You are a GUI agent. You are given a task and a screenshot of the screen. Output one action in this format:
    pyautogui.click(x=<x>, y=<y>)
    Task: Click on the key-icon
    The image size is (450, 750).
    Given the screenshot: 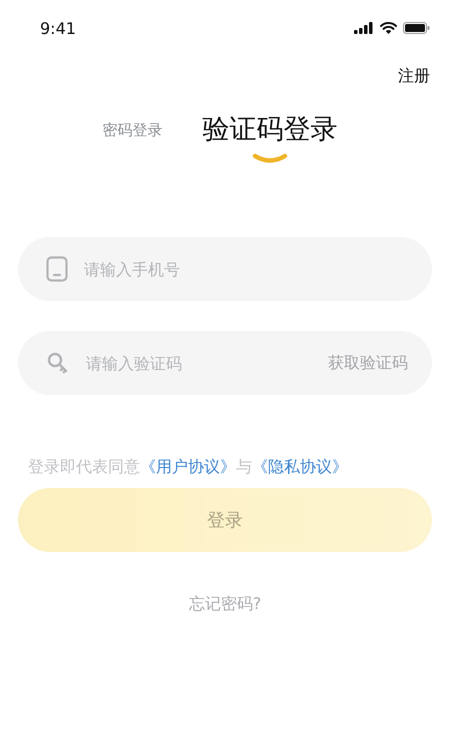 What is the action you would take?
    pyautogui.click(x=58, y=363)
    